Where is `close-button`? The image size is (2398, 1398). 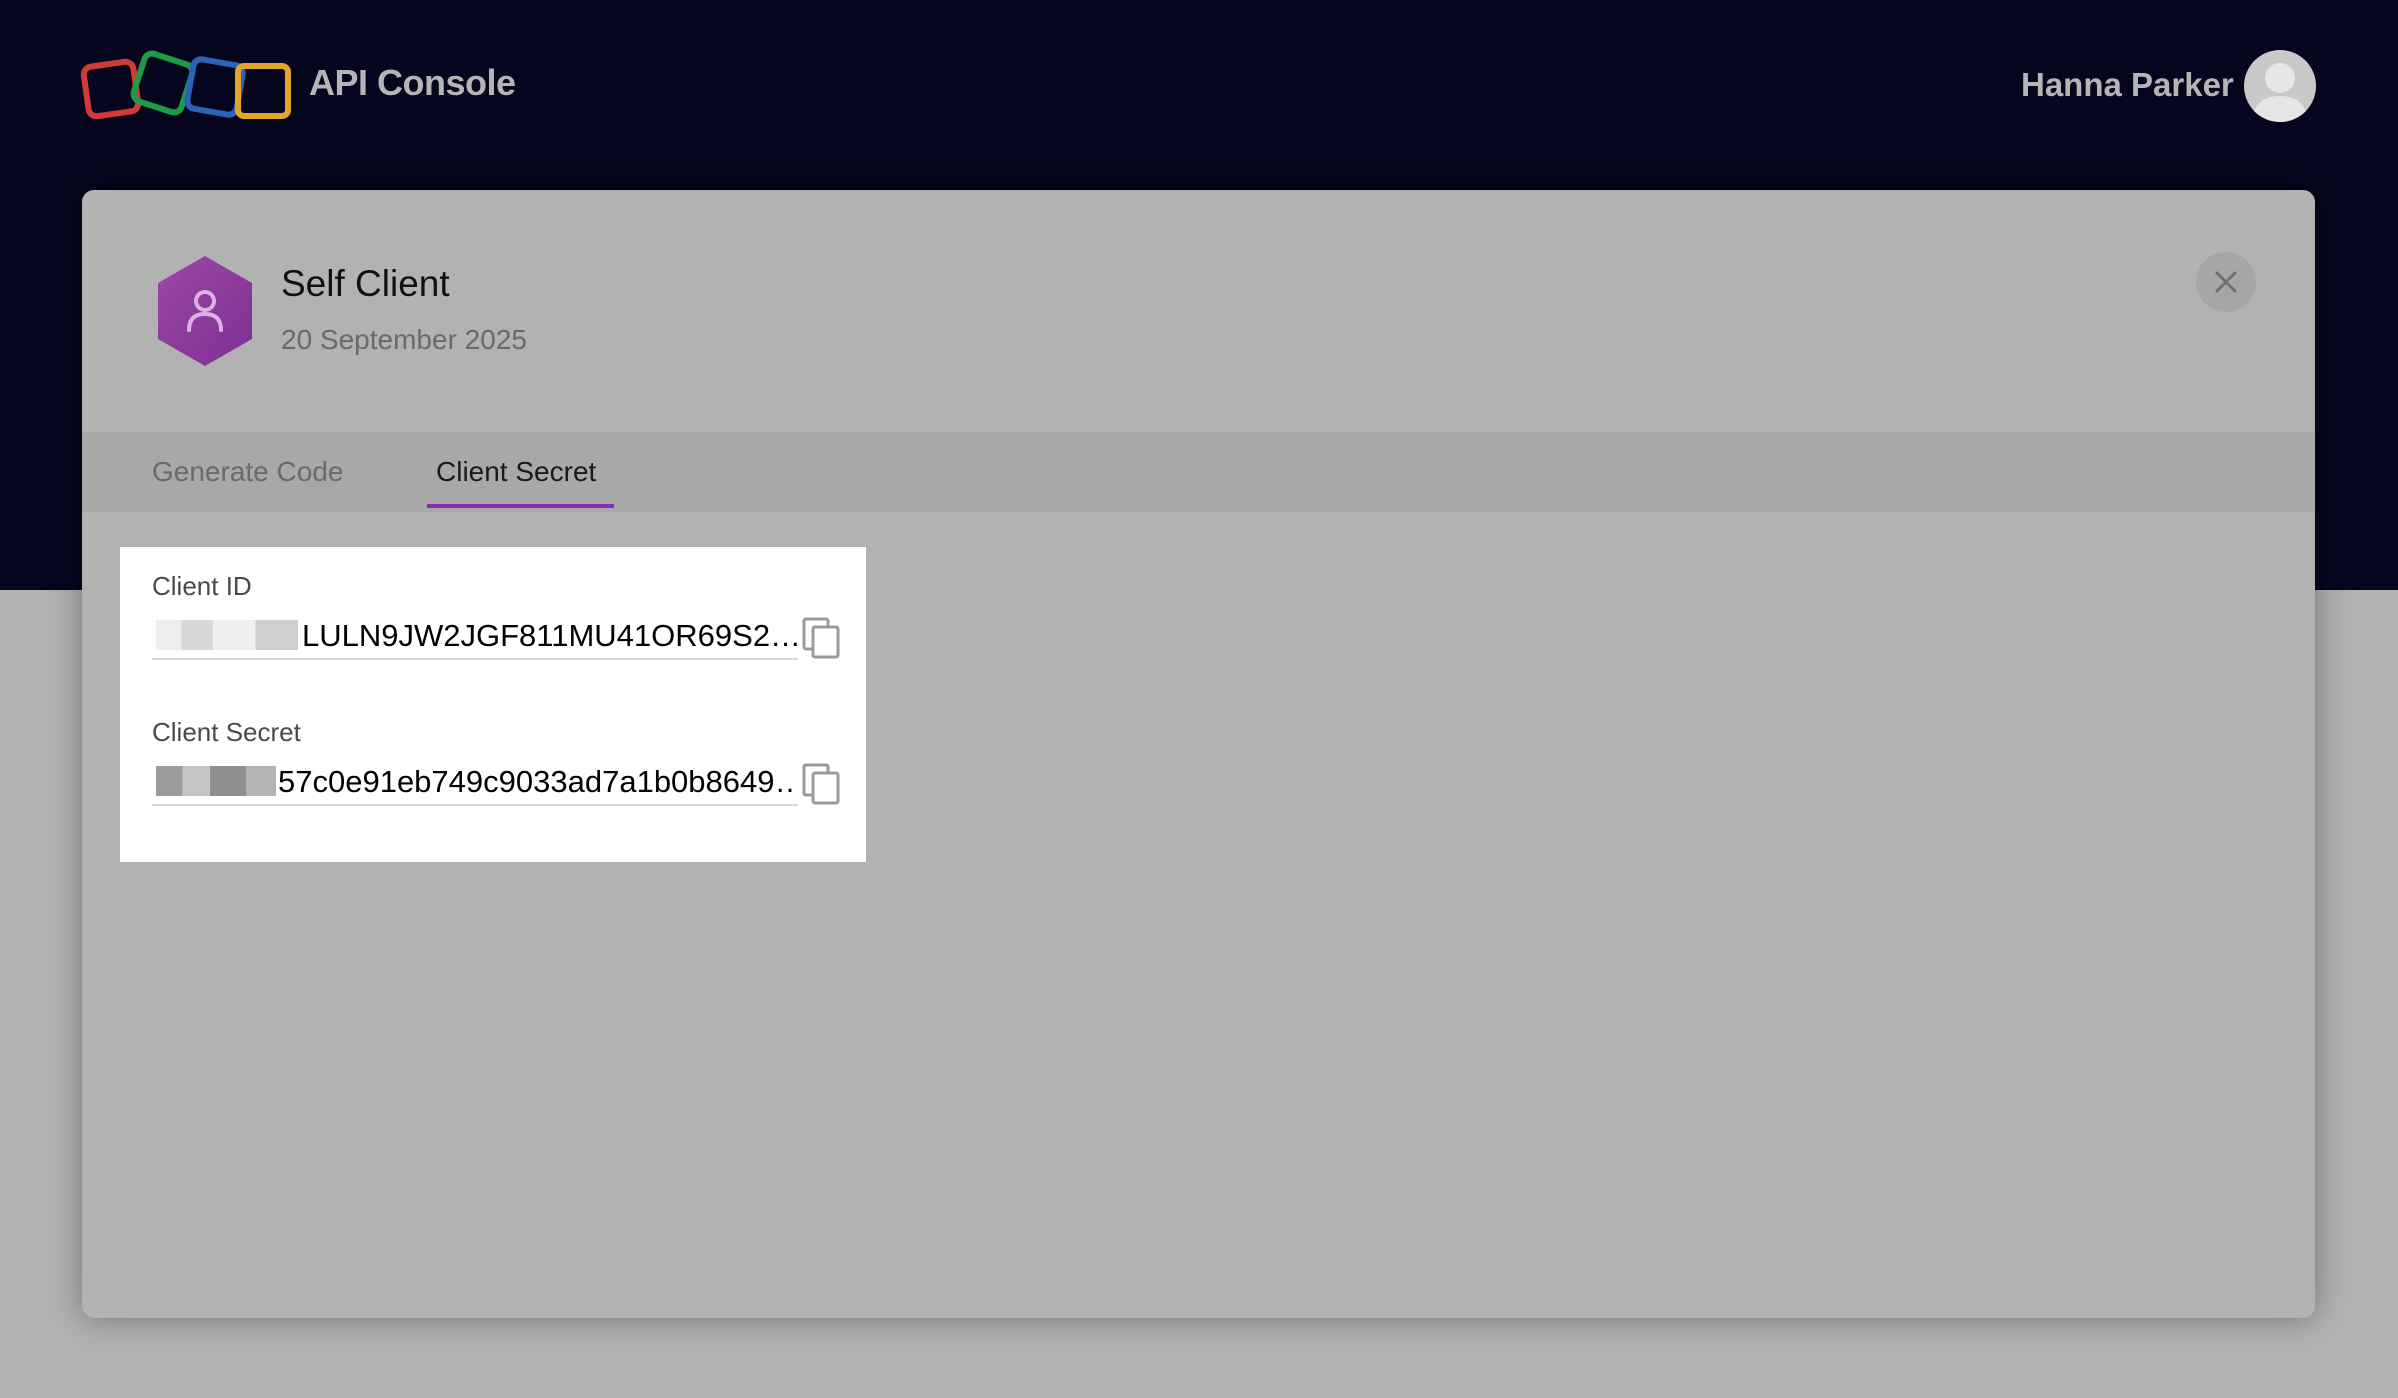
close-button is located at coordinates (2226, 282).